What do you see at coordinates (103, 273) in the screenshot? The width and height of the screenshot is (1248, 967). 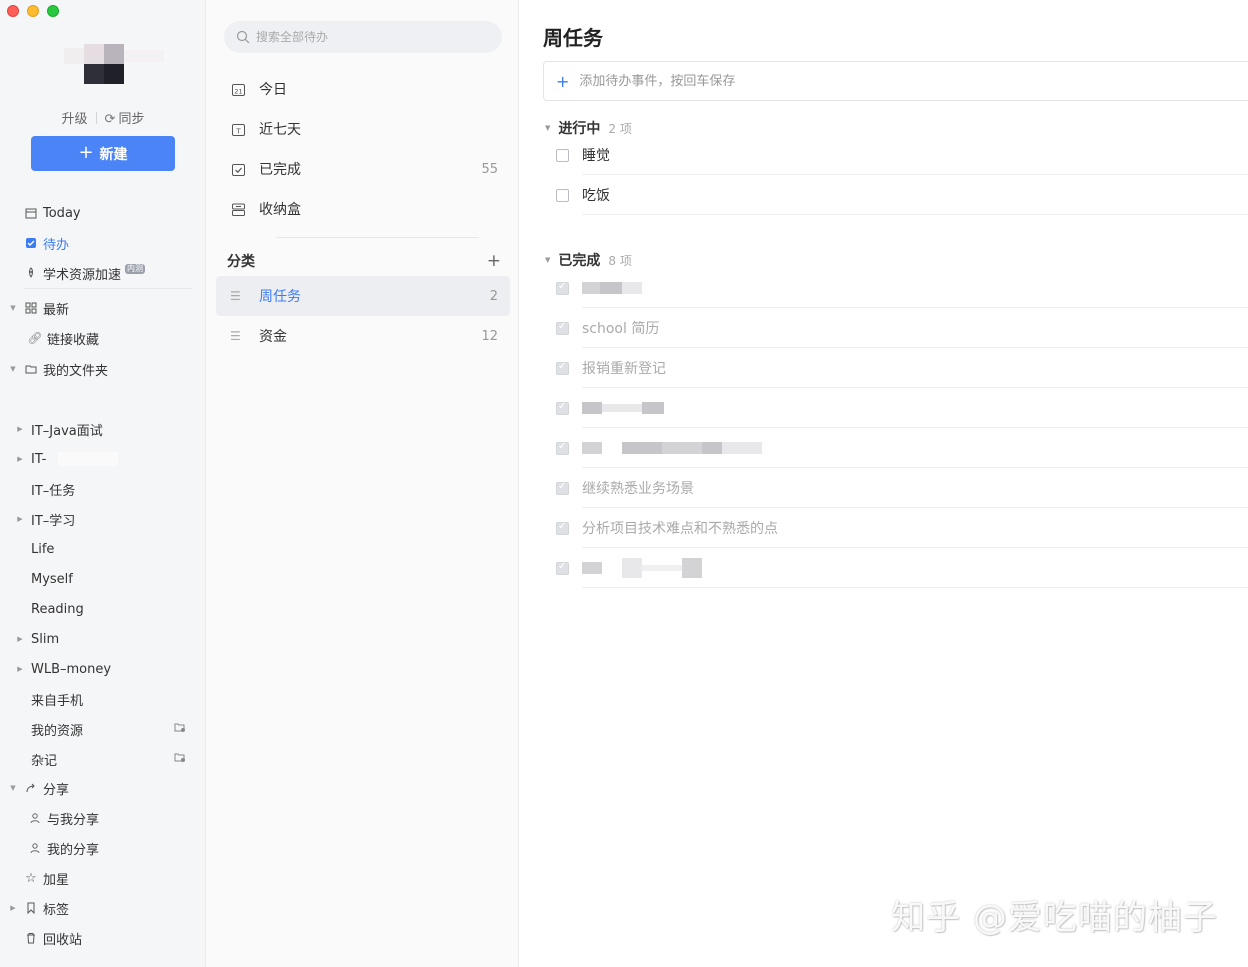 I see `sidebar-item-academic: 学术资源加速 内测` at bounding box center [103, 273].